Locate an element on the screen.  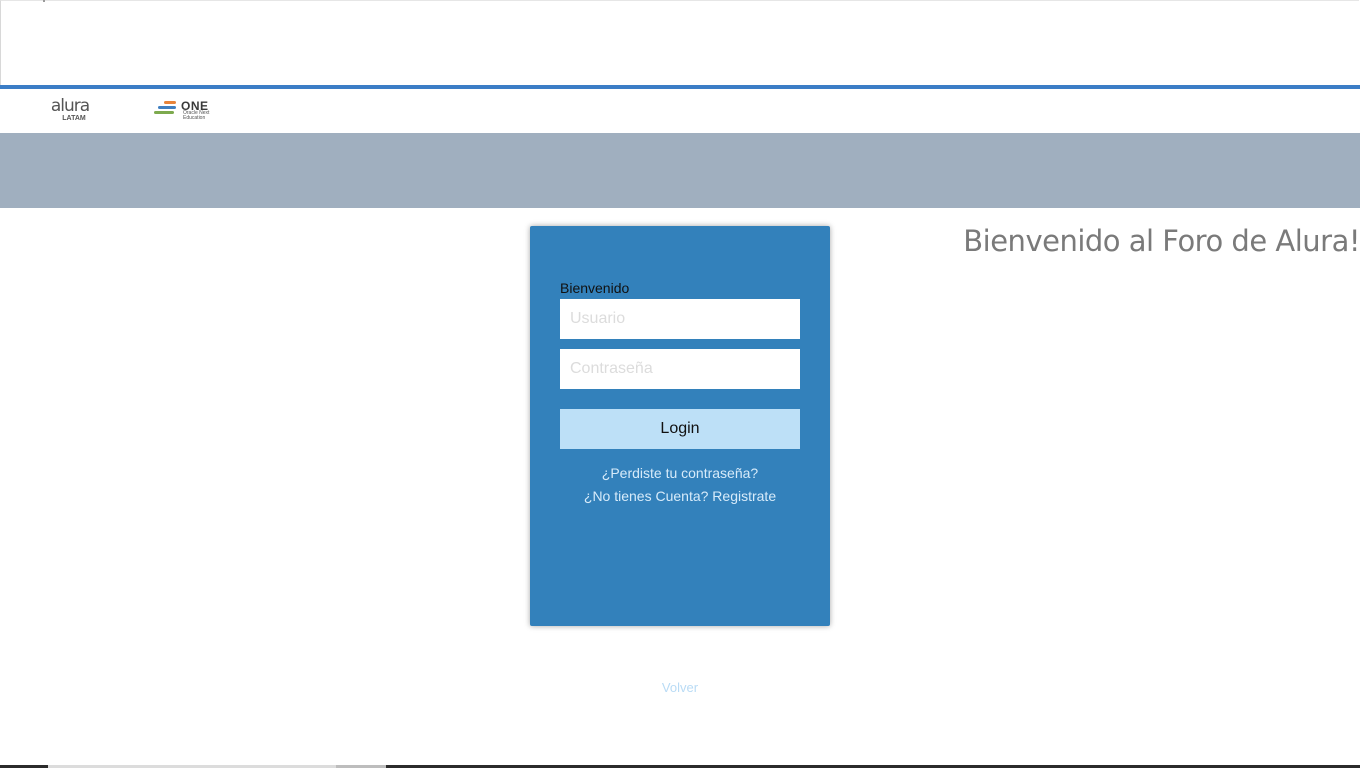
page-title: Bienvenido al Foro de Alura! is located at coordinates (1161, 241).